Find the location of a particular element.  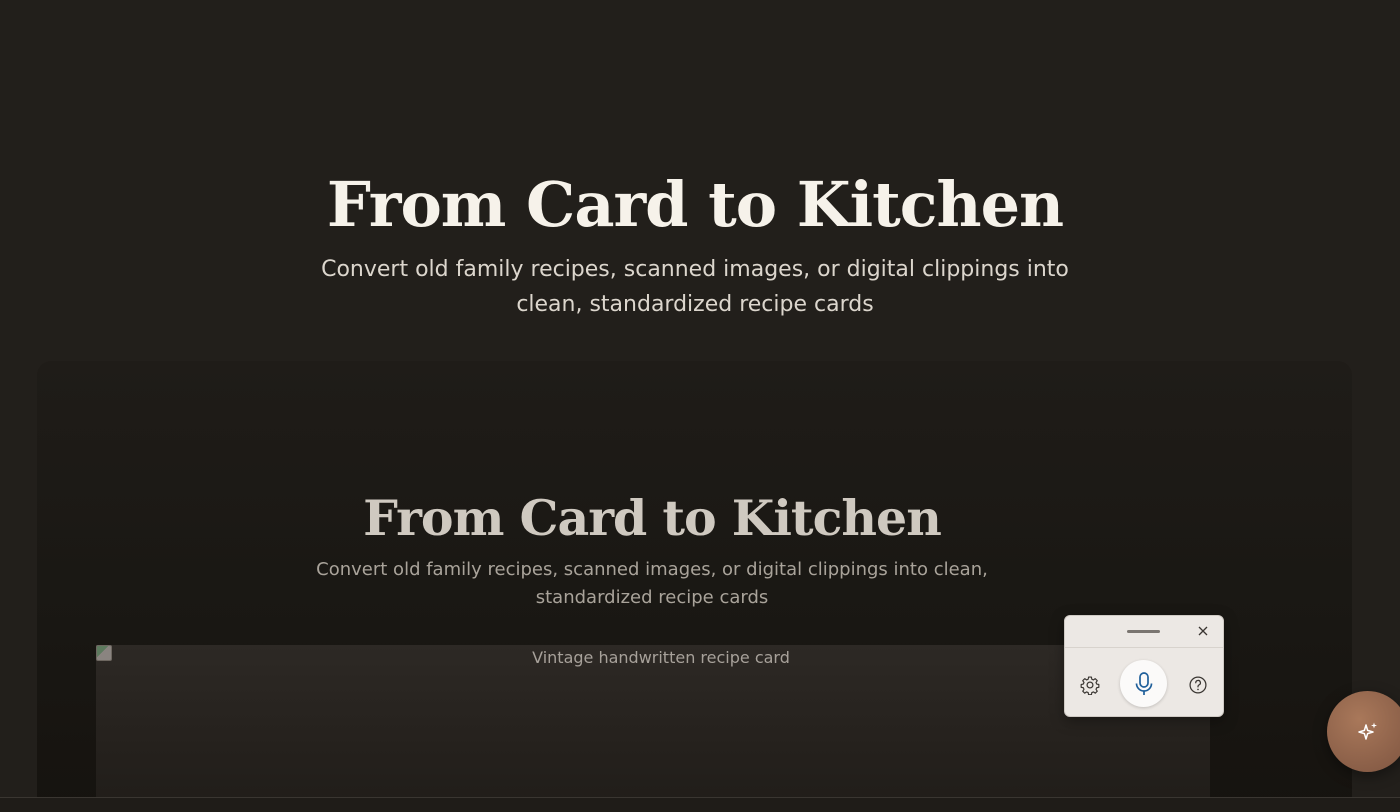

settings-button is located at coordinates (1090, 685).